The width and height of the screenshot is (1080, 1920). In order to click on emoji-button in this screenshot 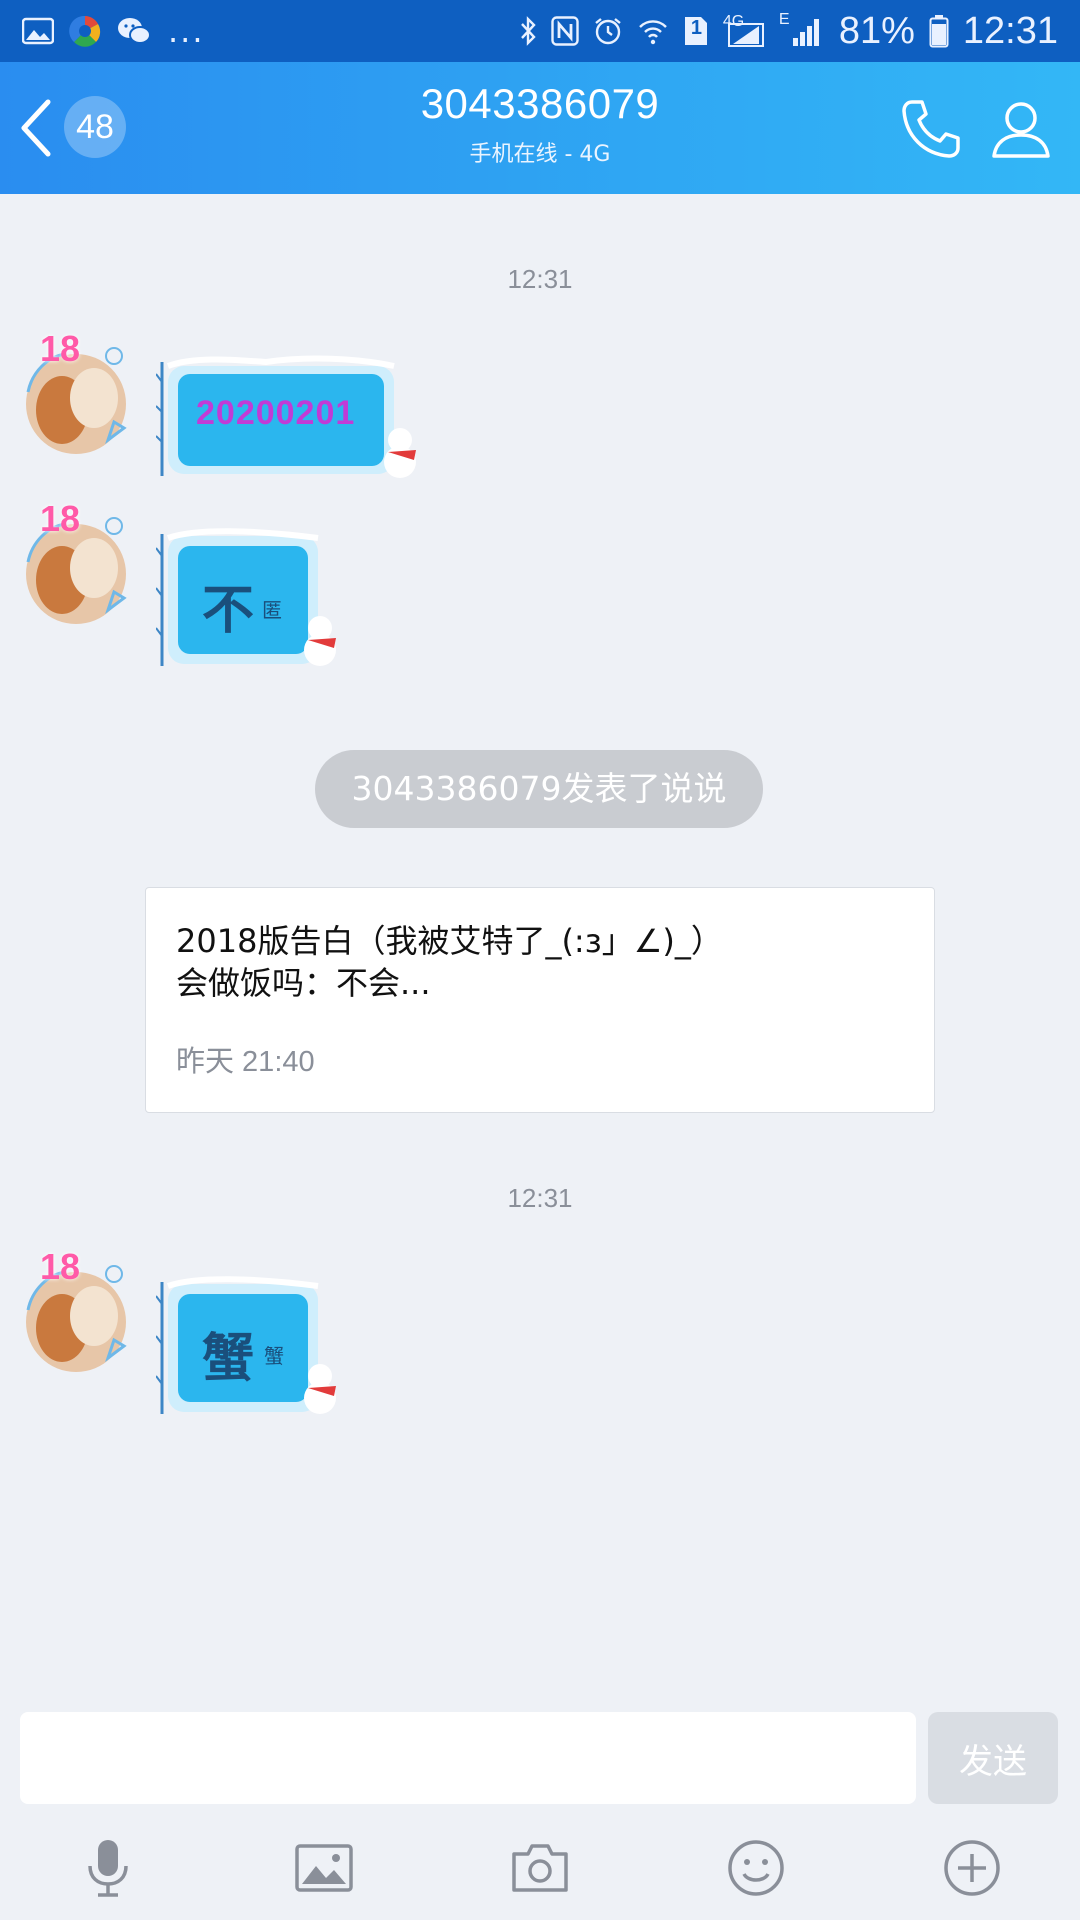, I will do `click(756, 1868)`.